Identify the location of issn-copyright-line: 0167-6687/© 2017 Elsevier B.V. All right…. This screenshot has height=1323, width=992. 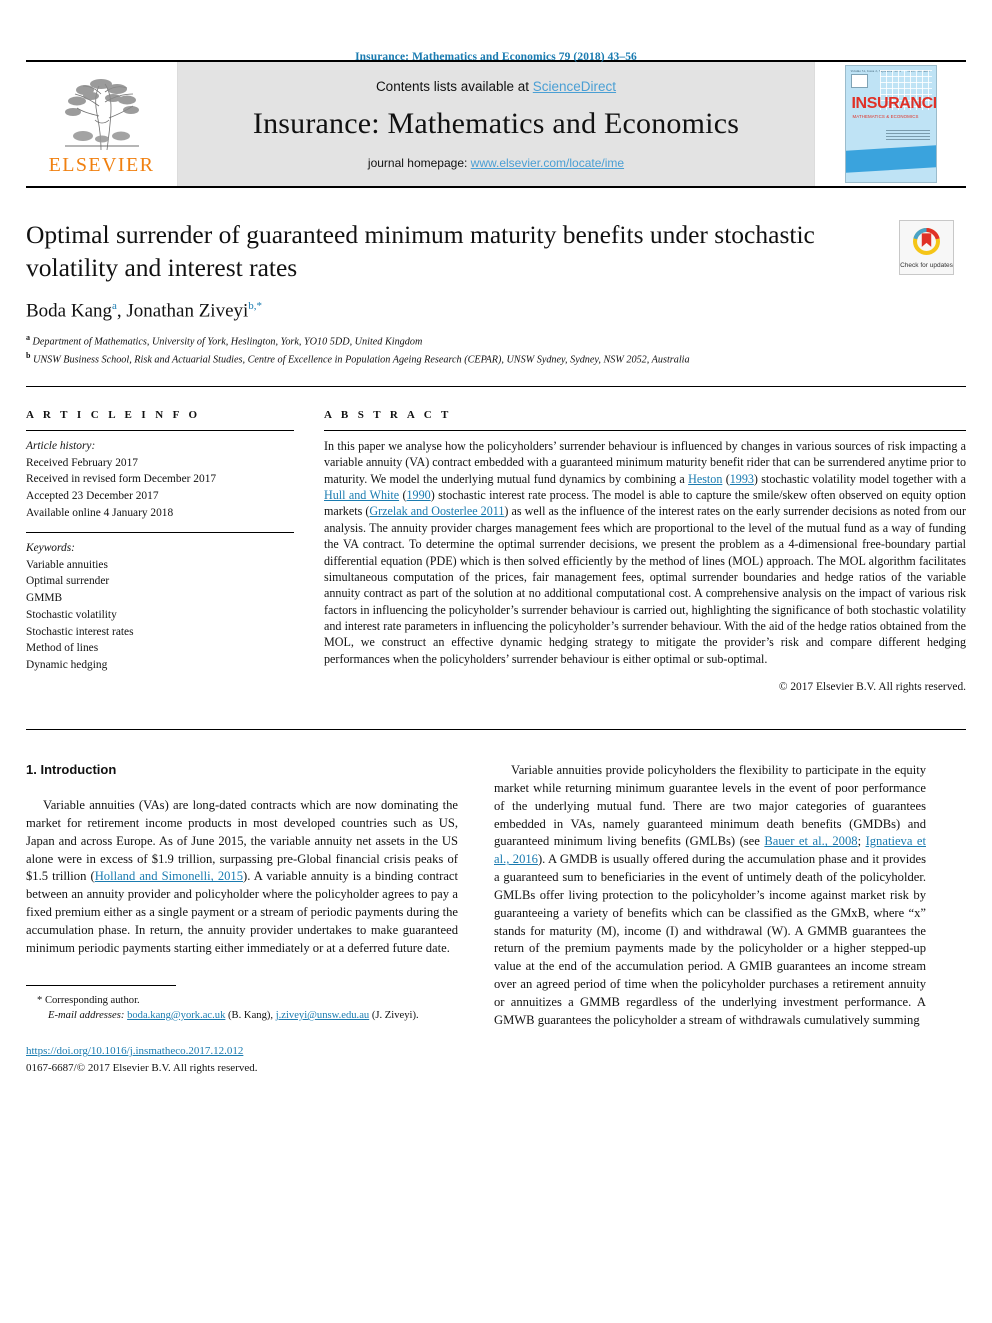
(142, 1067).